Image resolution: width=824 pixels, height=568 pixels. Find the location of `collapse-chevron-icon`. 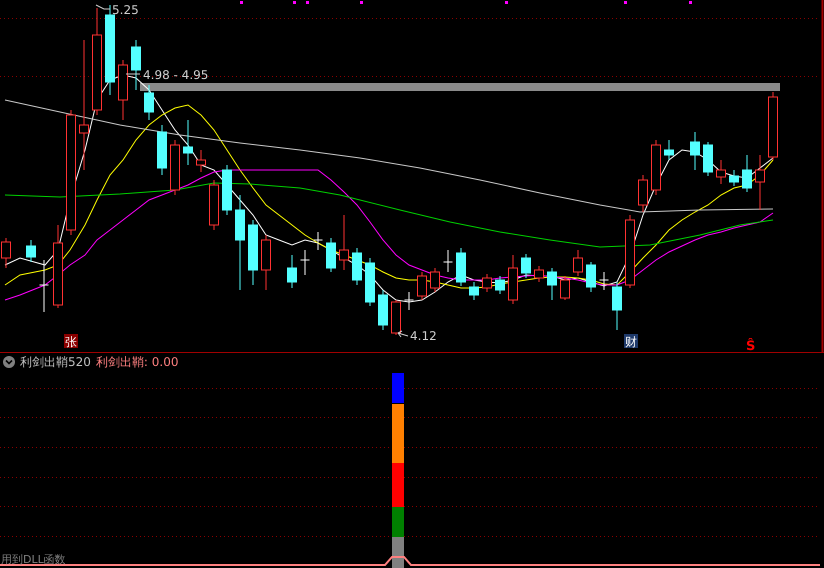

collapse-chevron-icon is located at coordinates (9, 362).